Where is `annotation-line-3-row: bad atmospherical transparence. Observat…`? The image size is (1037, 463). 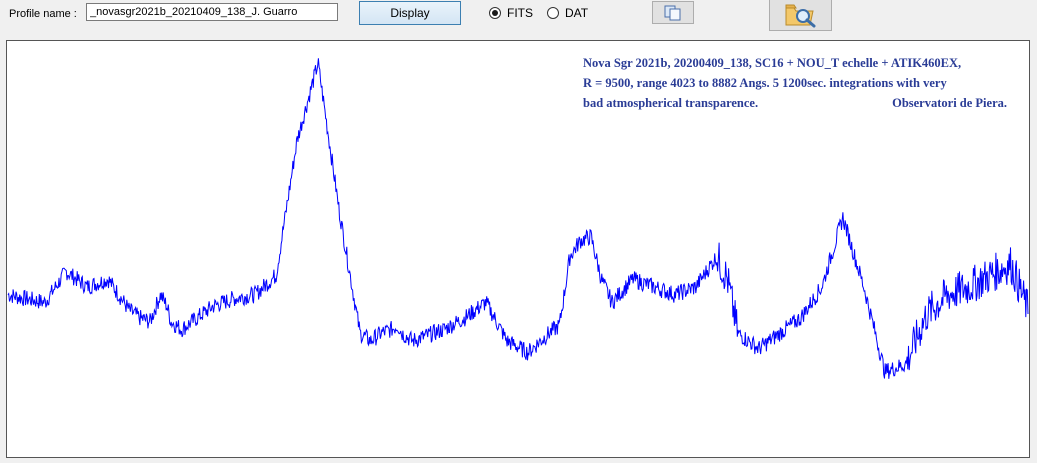 annotation-line-3-row: bad atmospherical transparence. Observat… is located at coordinates (798, 103).